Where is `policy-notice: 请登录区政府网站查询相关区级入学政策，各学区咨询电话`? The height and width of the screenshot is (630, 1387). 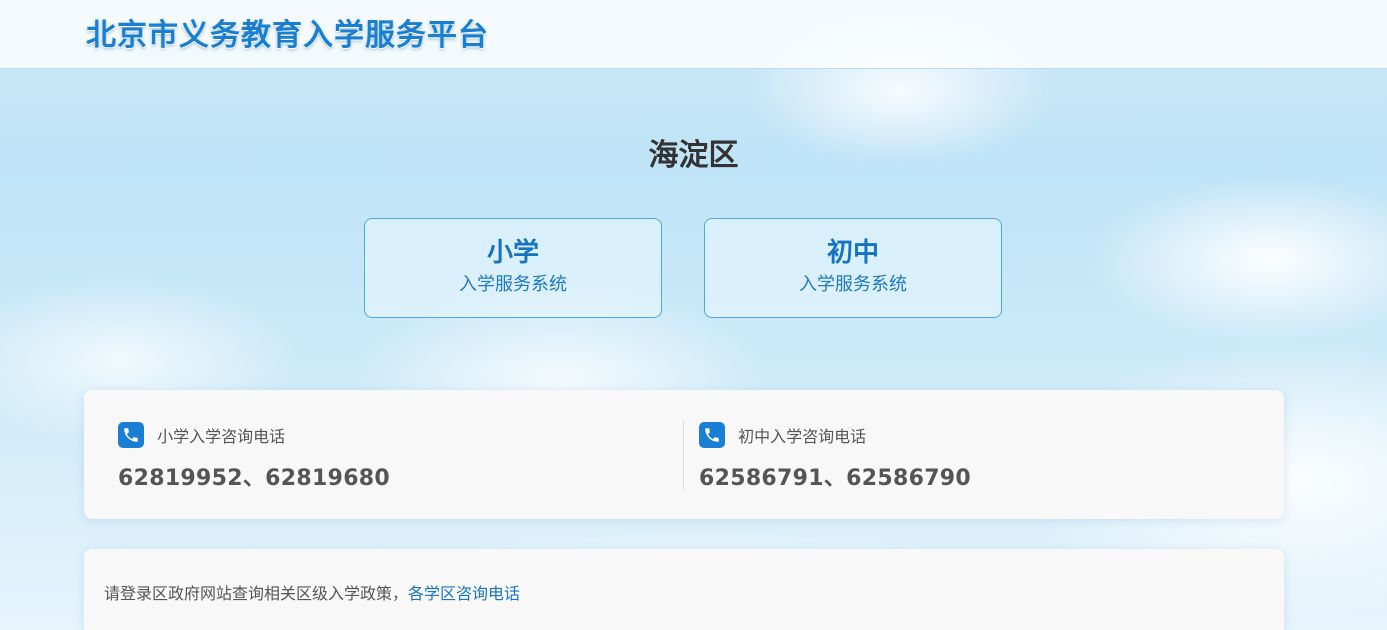 policy-notice: 请登录区政府网站查询相关区级入学政策，各学区咨询电话 is located at coordinates (312, 592).